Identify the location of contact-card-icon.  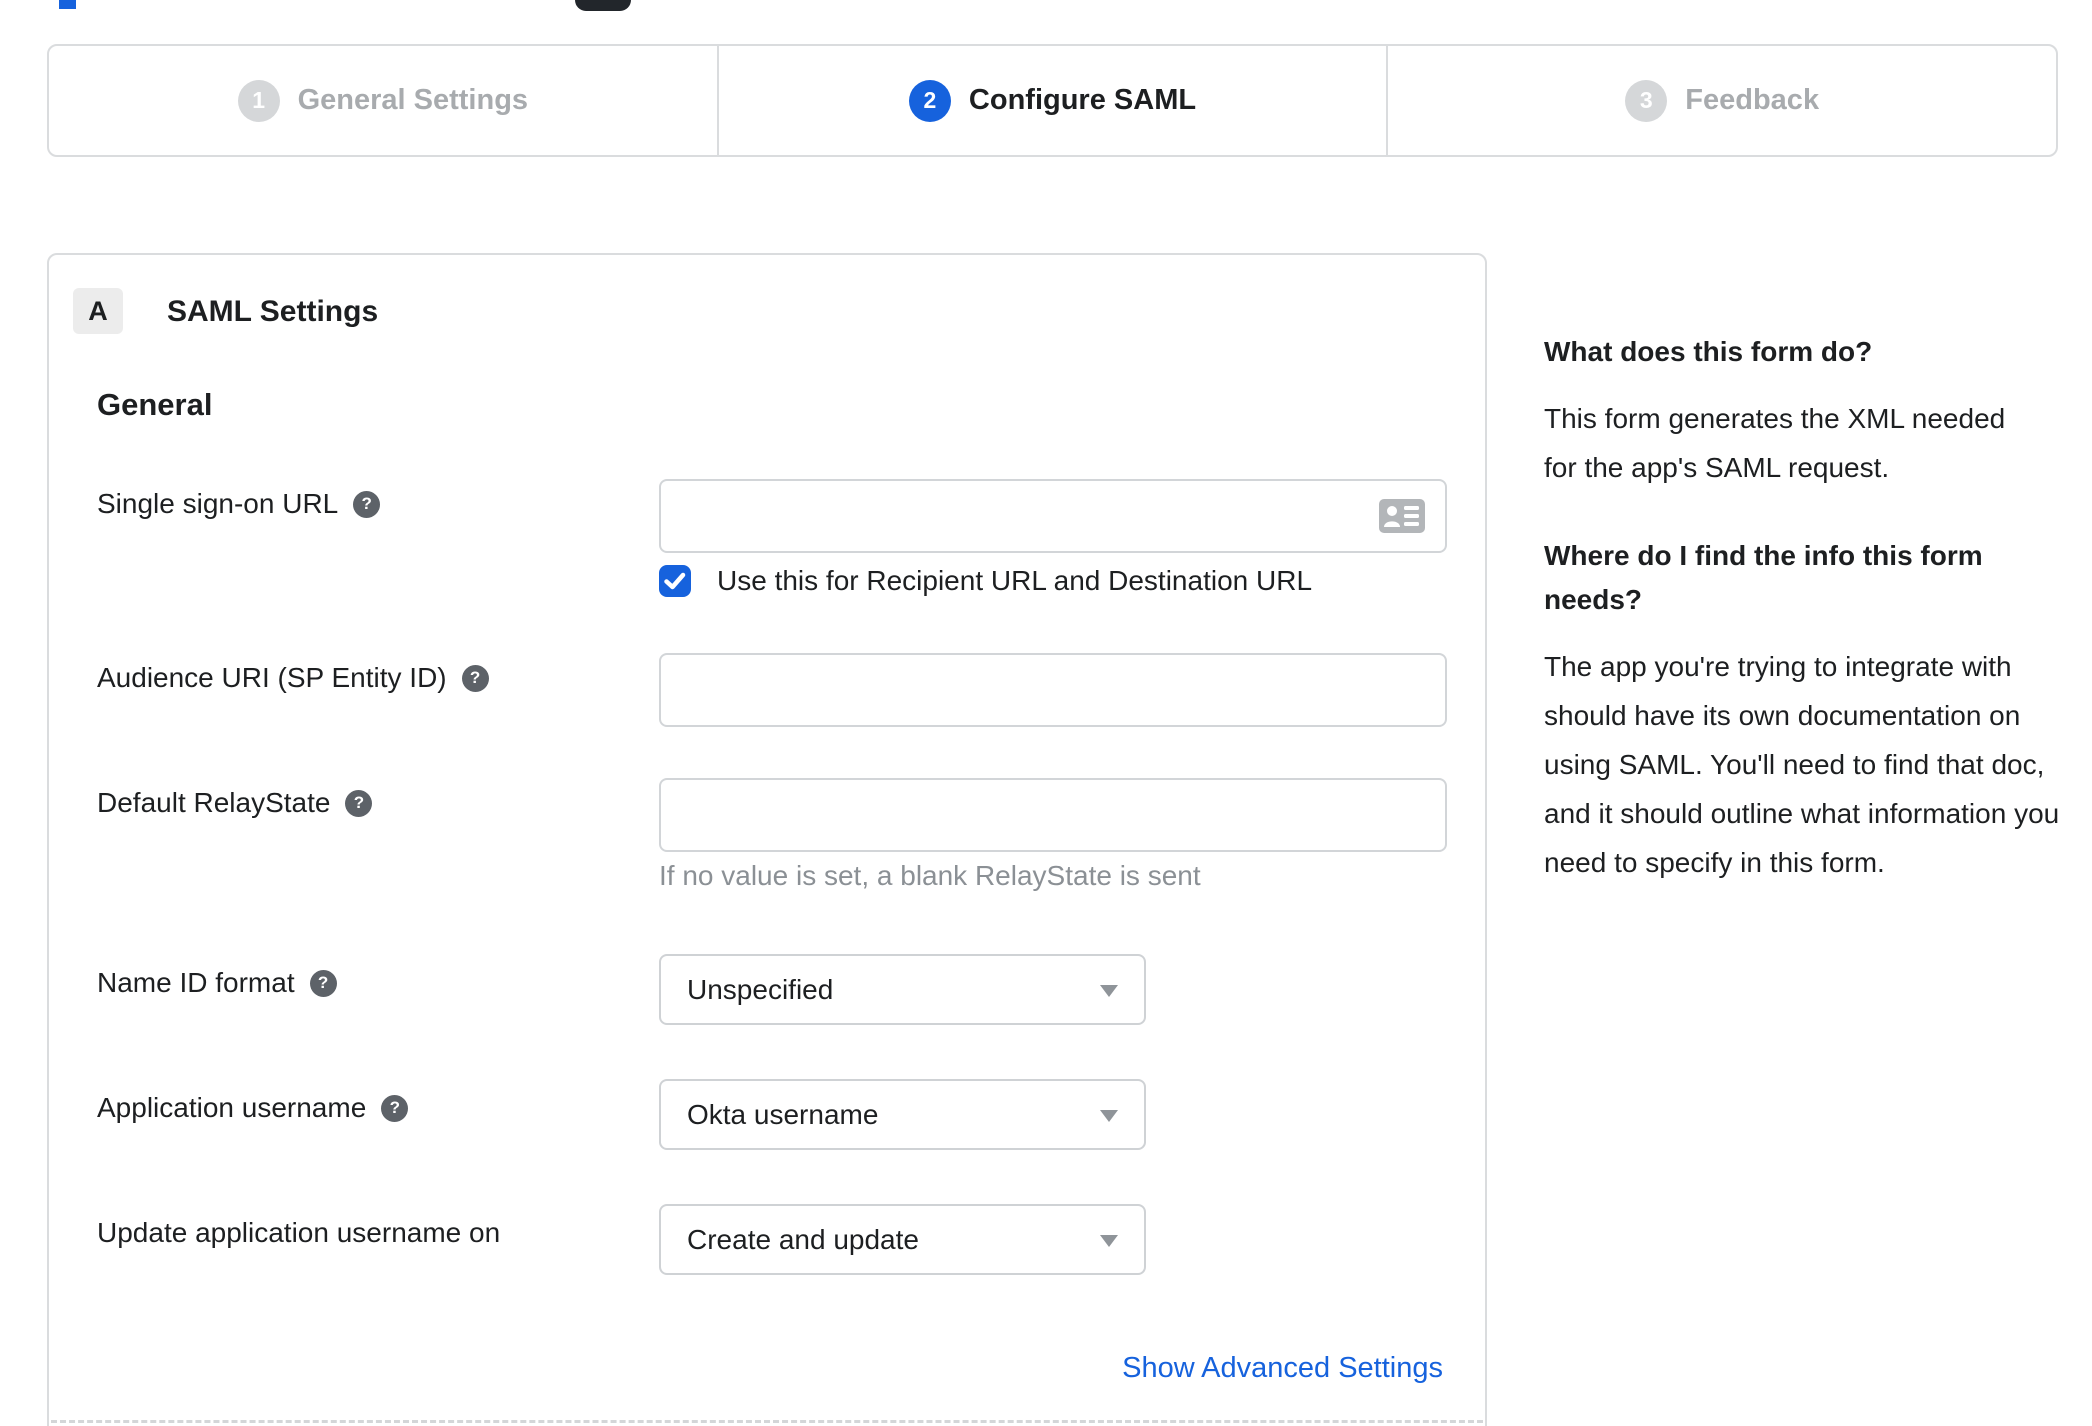
(1402, 516).